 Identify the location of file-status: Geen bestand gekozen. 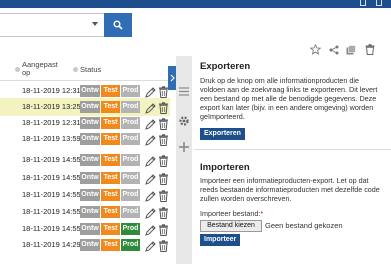
(304, 225).